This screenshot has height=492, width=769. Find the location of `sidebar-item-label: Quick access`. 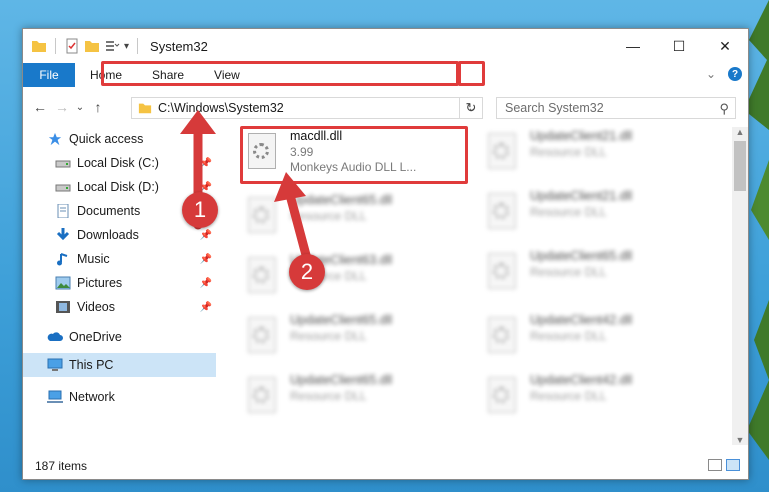

sidebar-item-label: Quick access is located at coordinates (106, 139).